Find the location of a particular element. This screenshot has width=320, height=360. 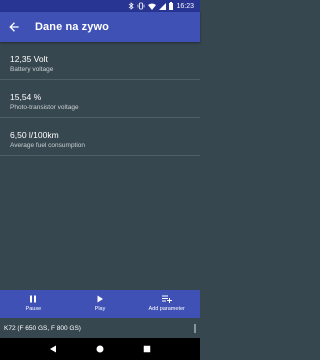

add-parameter-button: Add parameter is located at coordinates (166, 304).